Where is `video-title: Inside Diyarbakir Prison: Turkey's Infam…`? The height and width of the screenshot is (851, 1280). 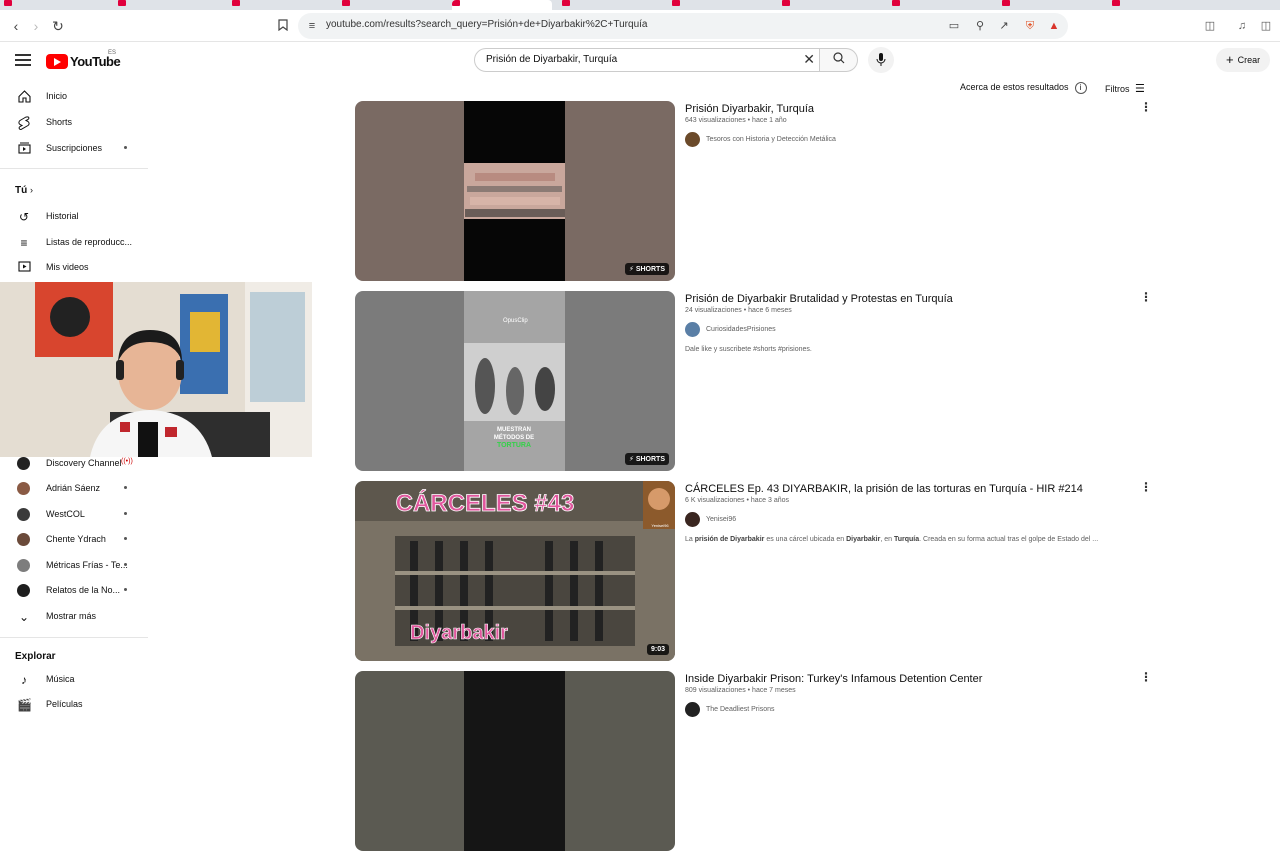
video-title: Inside Diyarbakir Prison: Turkey's Infam… is located at coordinates (915, 679).